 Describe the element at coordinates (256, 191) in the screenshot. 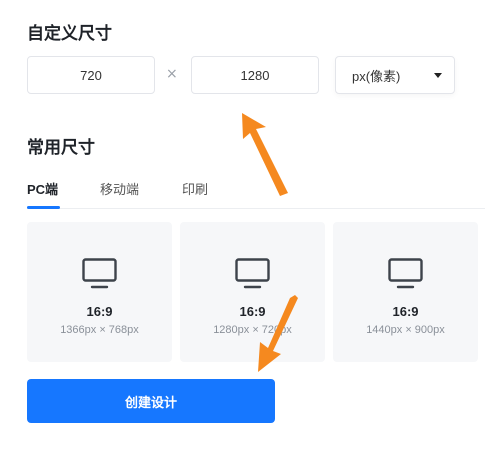

I see `size-tabs: PC端 移动端 印刷` at that location.